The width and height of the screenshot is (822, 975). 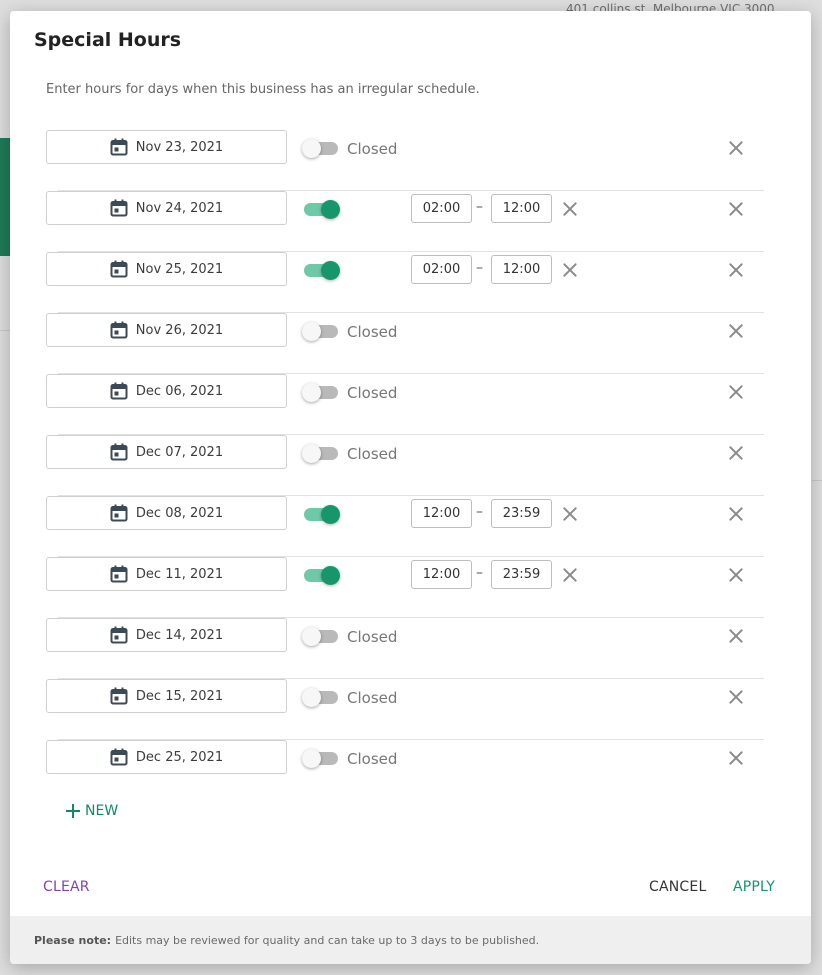 What do you see at coordinates (166, 757) in the screenshot?
I see `date-picker: Dec 25, 2021` at bounding box center [166, 757].